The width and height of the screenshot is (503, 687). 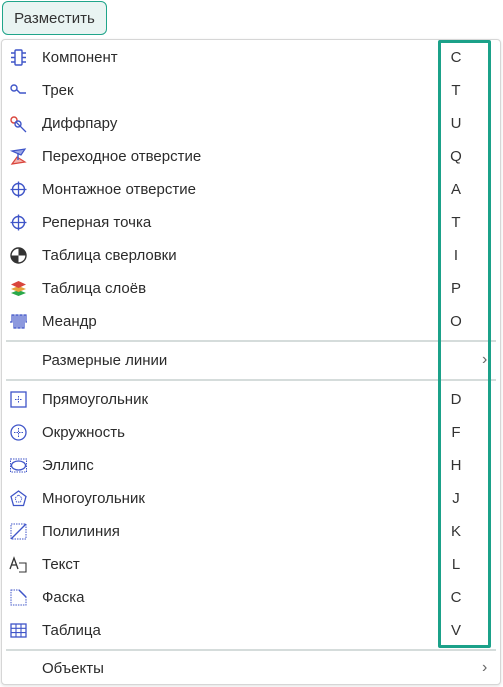 I want to click on menu-item-rectangle: Прямоугольник D, so click(x=251, y=399).